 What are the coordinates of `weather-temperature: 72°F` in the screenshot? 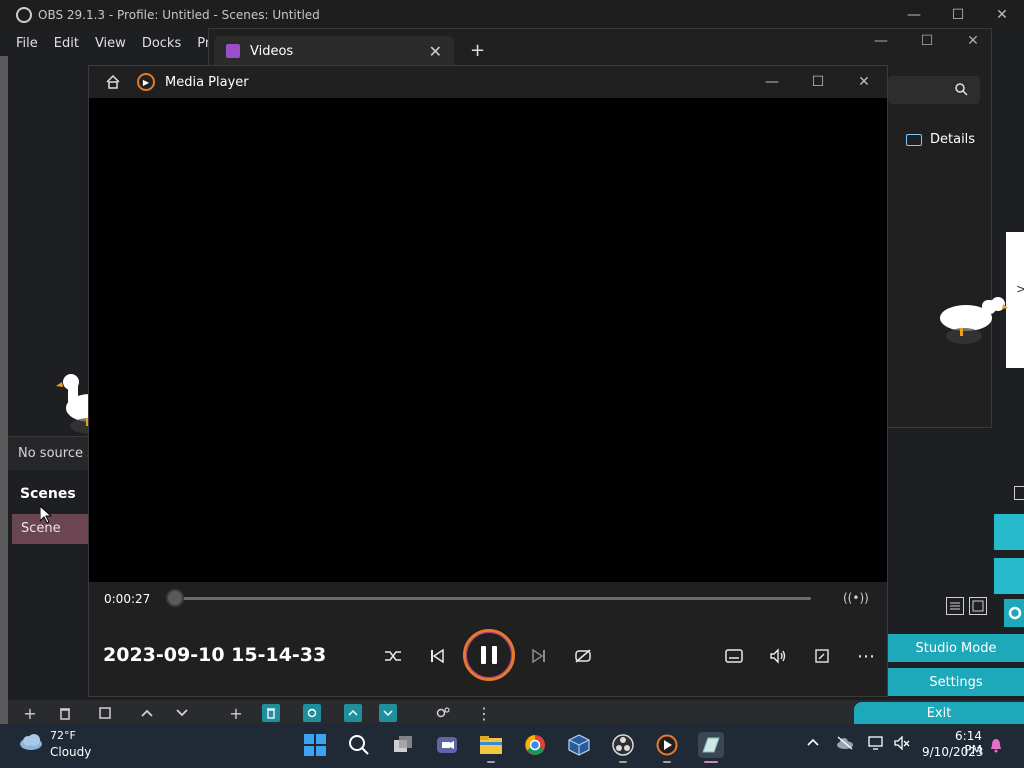 It's located at (63, 735).